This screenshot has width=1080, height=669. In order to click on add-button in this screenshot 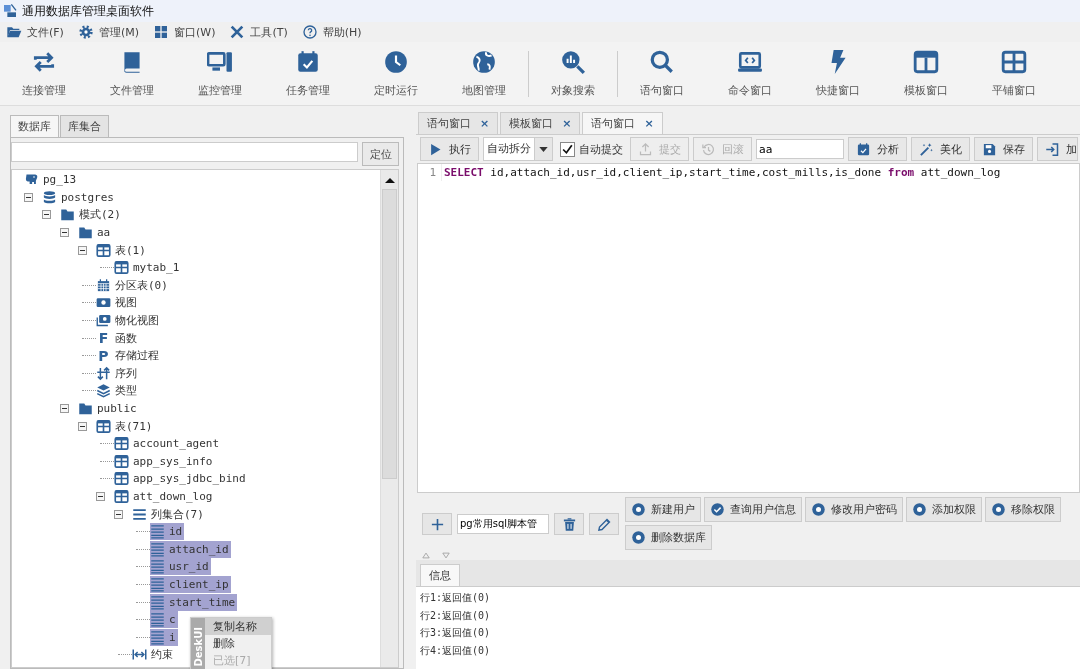, I will do `click(437, 524)`.